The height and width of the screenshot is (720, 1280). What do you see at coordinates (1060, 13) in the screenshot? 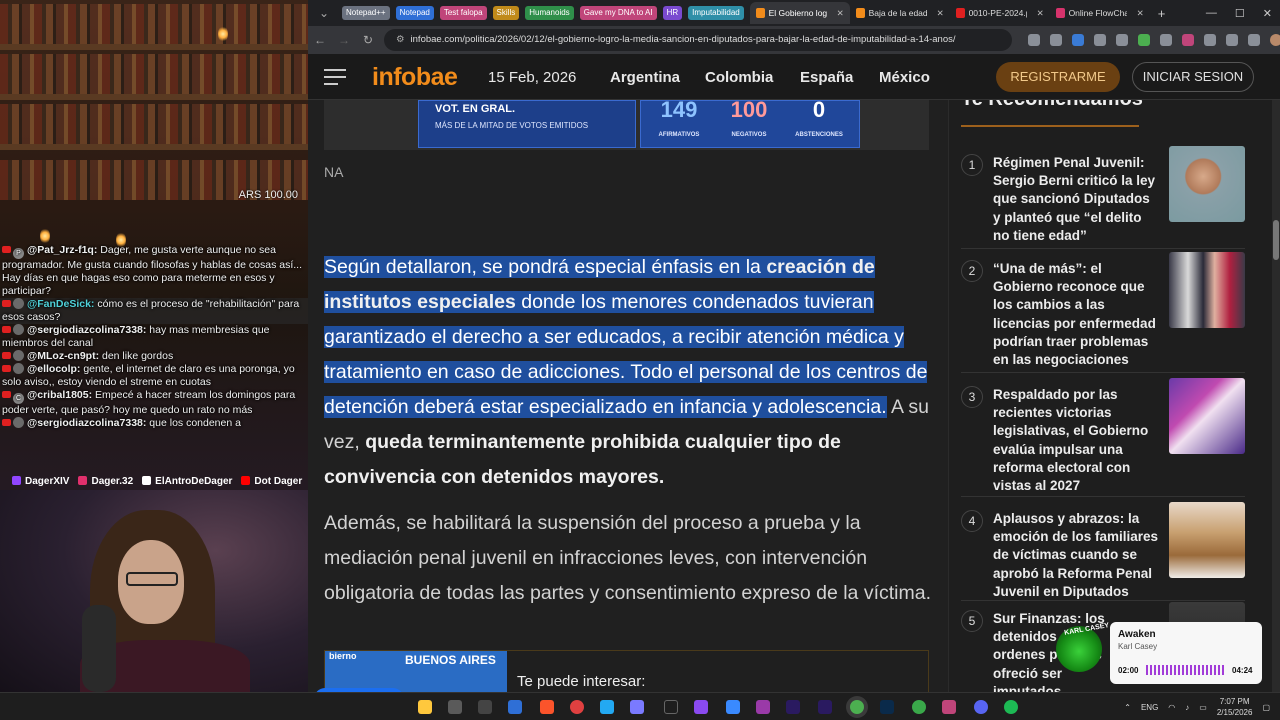
I see `tab-favicon-icon` at bounding box center [1060, 13].